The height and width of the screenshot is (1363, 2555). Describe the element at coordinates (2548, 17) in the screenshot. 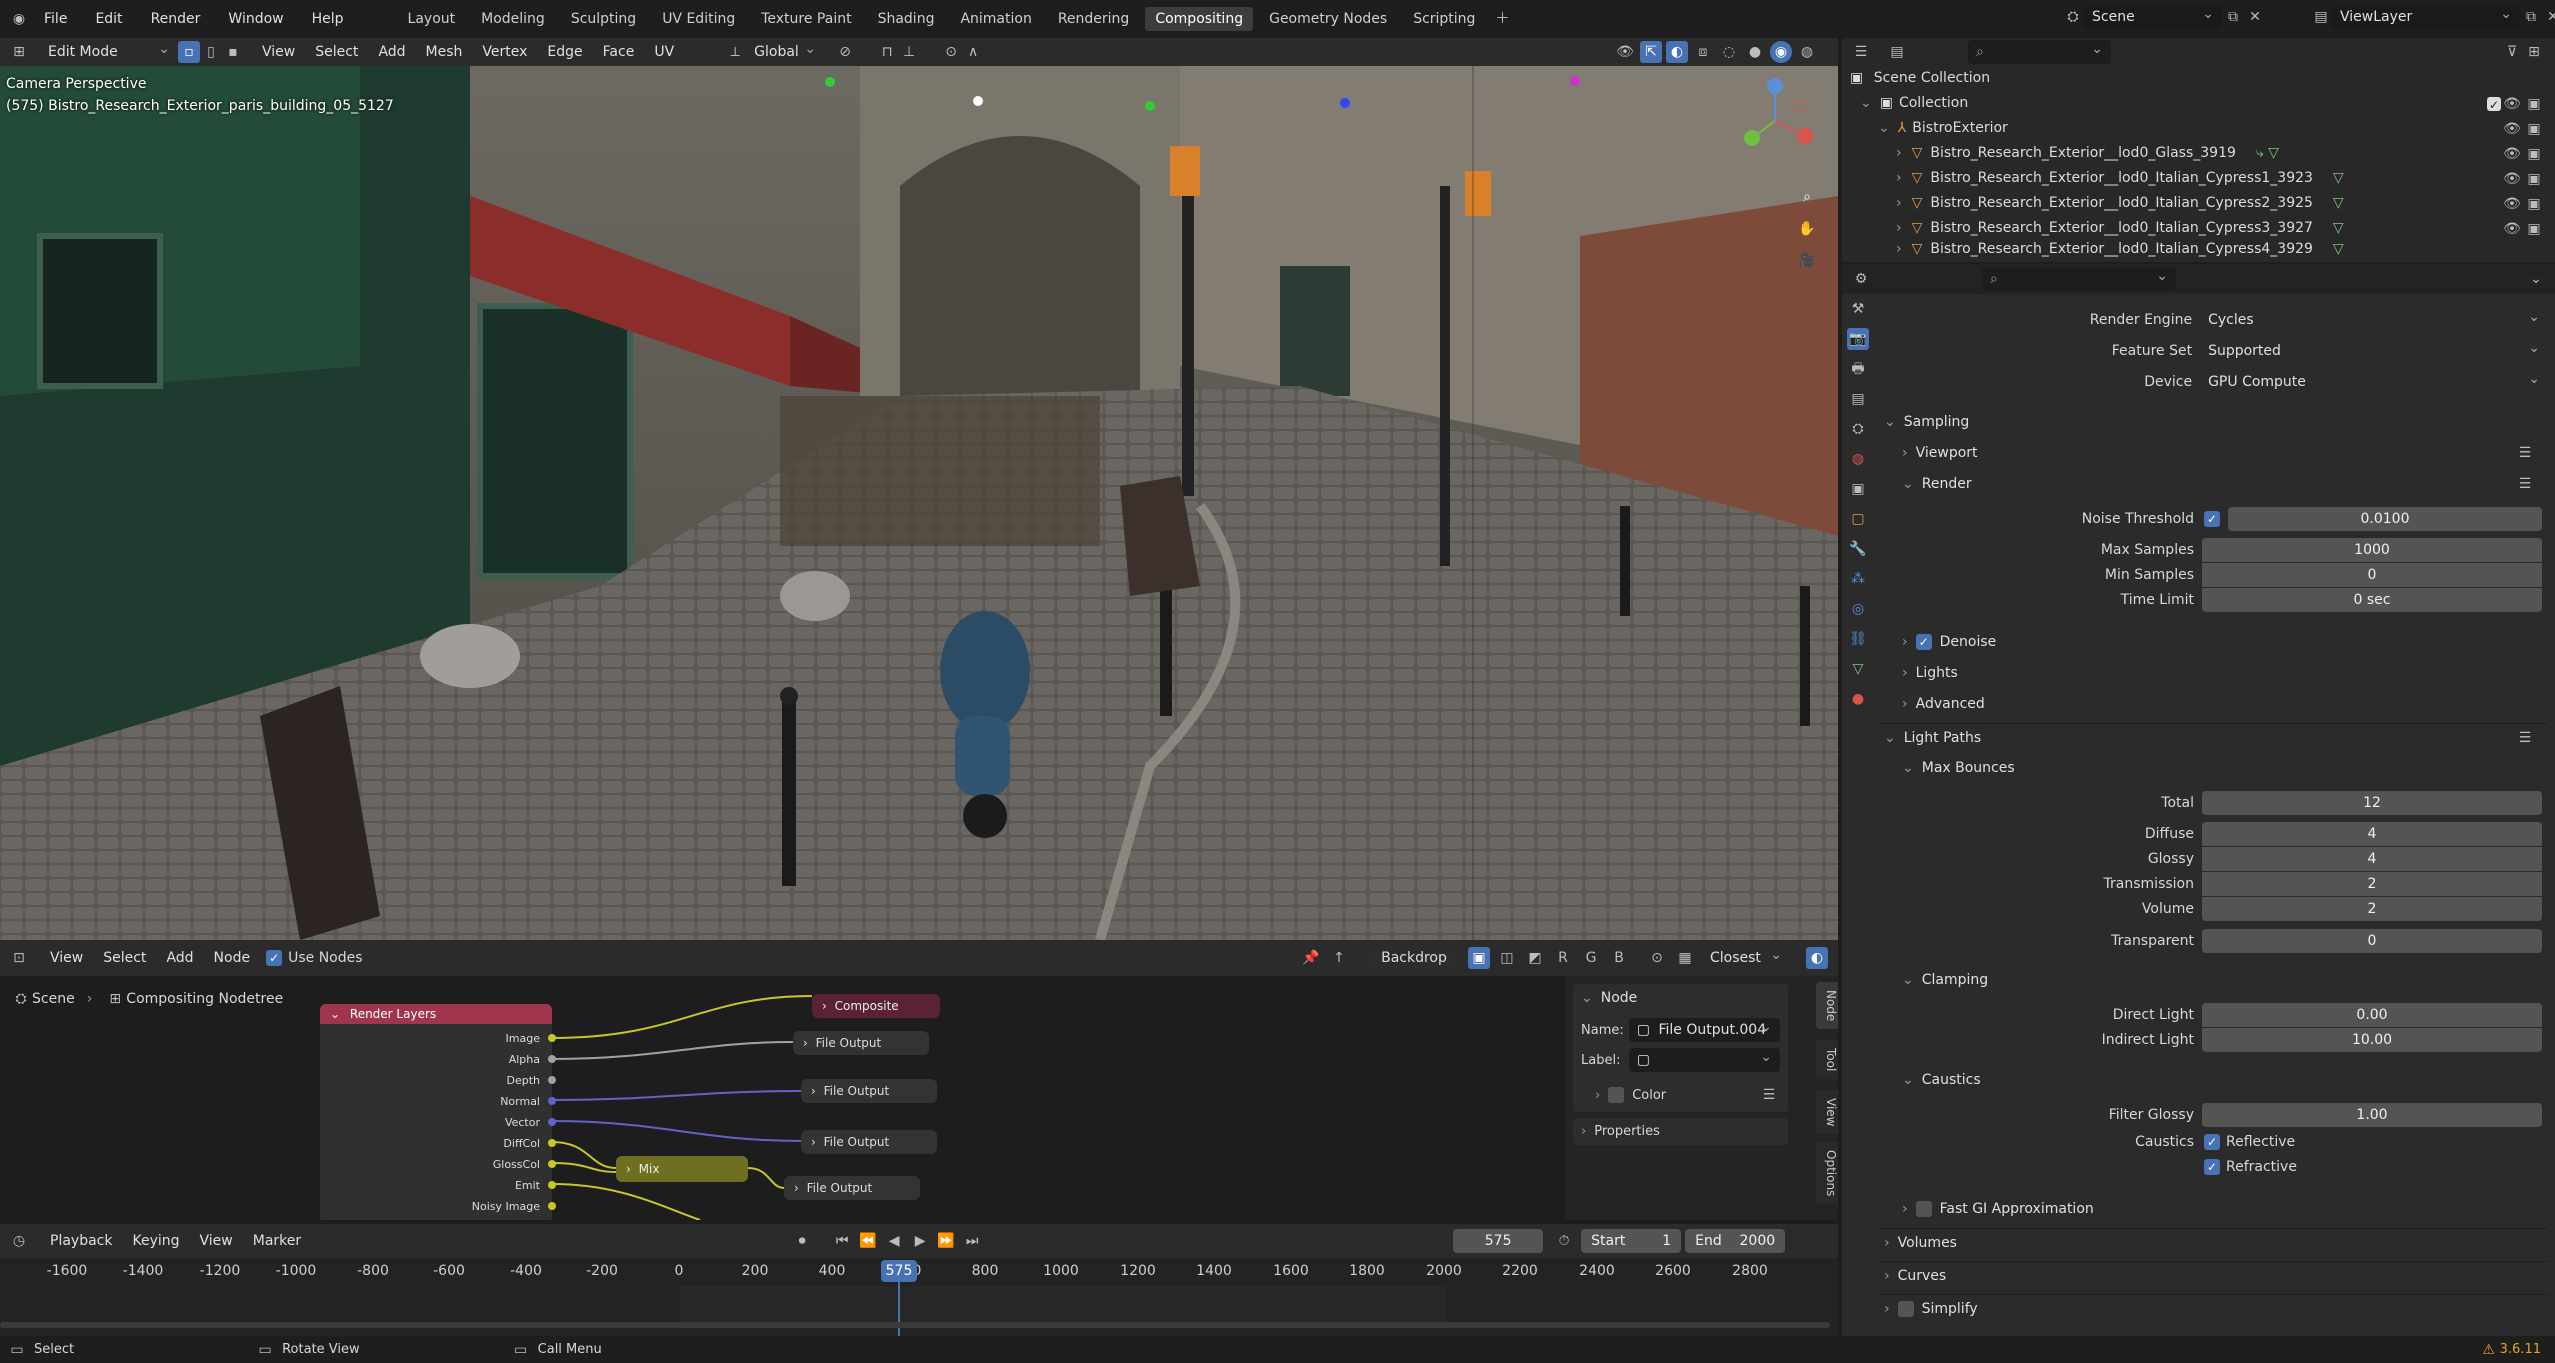

I see `delete-view-layer-icon: ✕` at that location.